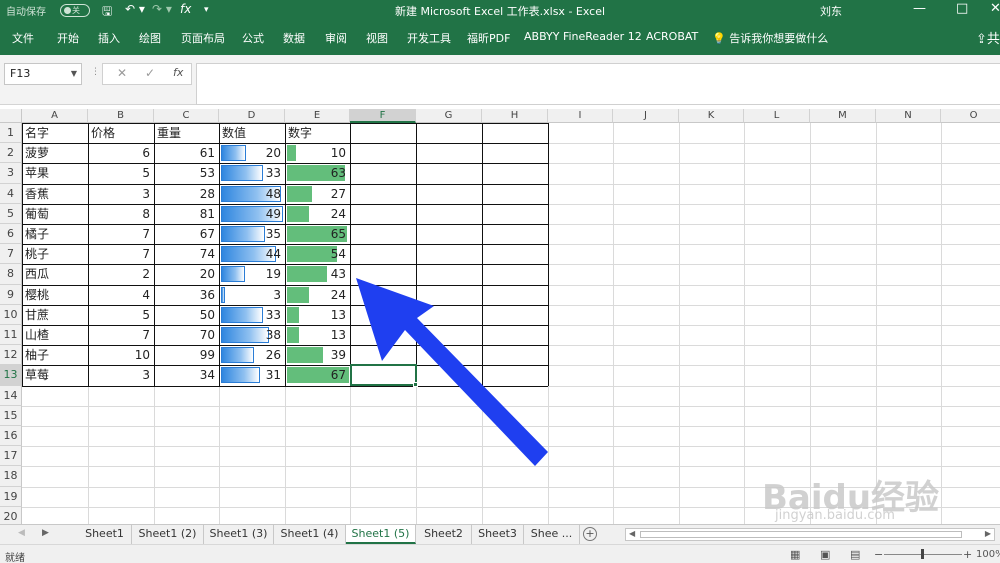 The width and height of the screenshot is (1000, 563). Describe the element at coordinates (187, 355) in the screenshot. I see `weight-cell: 99` at that location.